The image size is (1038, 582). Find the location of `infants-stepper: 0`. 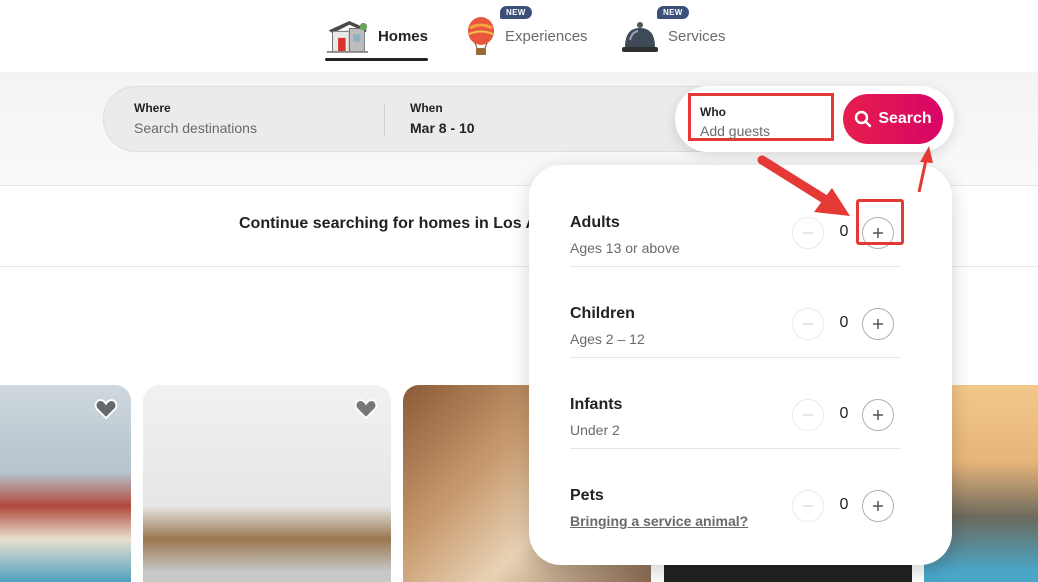

infants-stepper: 0 is located at coordinates (847, 416).